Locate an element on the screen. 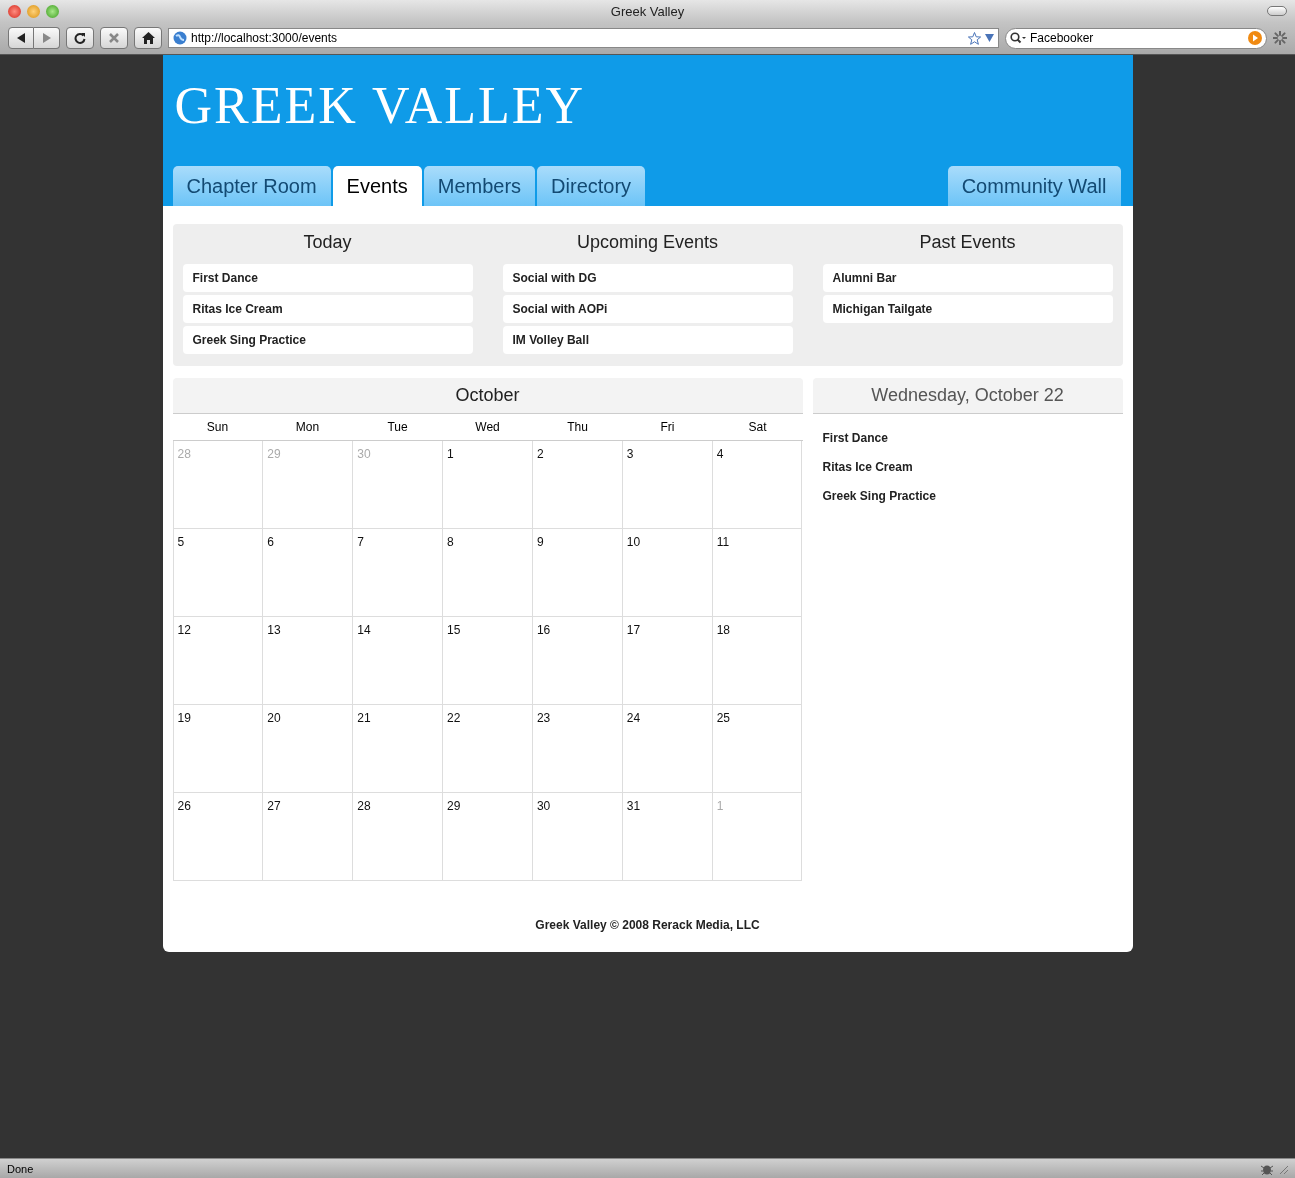  close-button is located at coordinates (14, 11).